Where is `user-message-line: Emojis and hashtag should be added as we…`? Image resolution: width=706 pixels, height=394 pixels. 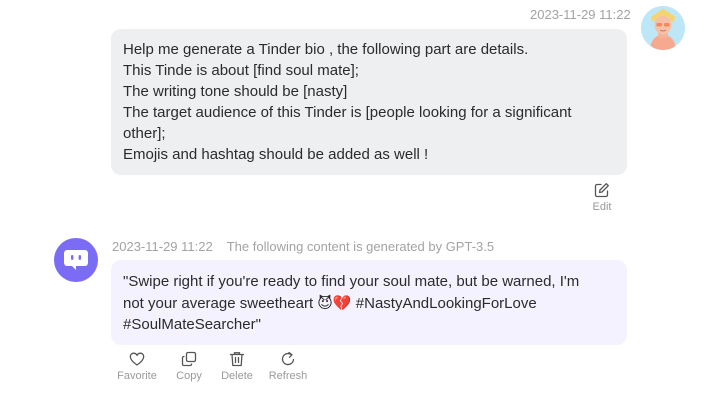 user-message-line: Emojis and hashtag should be added as we… is located at coordinates (276, 154).